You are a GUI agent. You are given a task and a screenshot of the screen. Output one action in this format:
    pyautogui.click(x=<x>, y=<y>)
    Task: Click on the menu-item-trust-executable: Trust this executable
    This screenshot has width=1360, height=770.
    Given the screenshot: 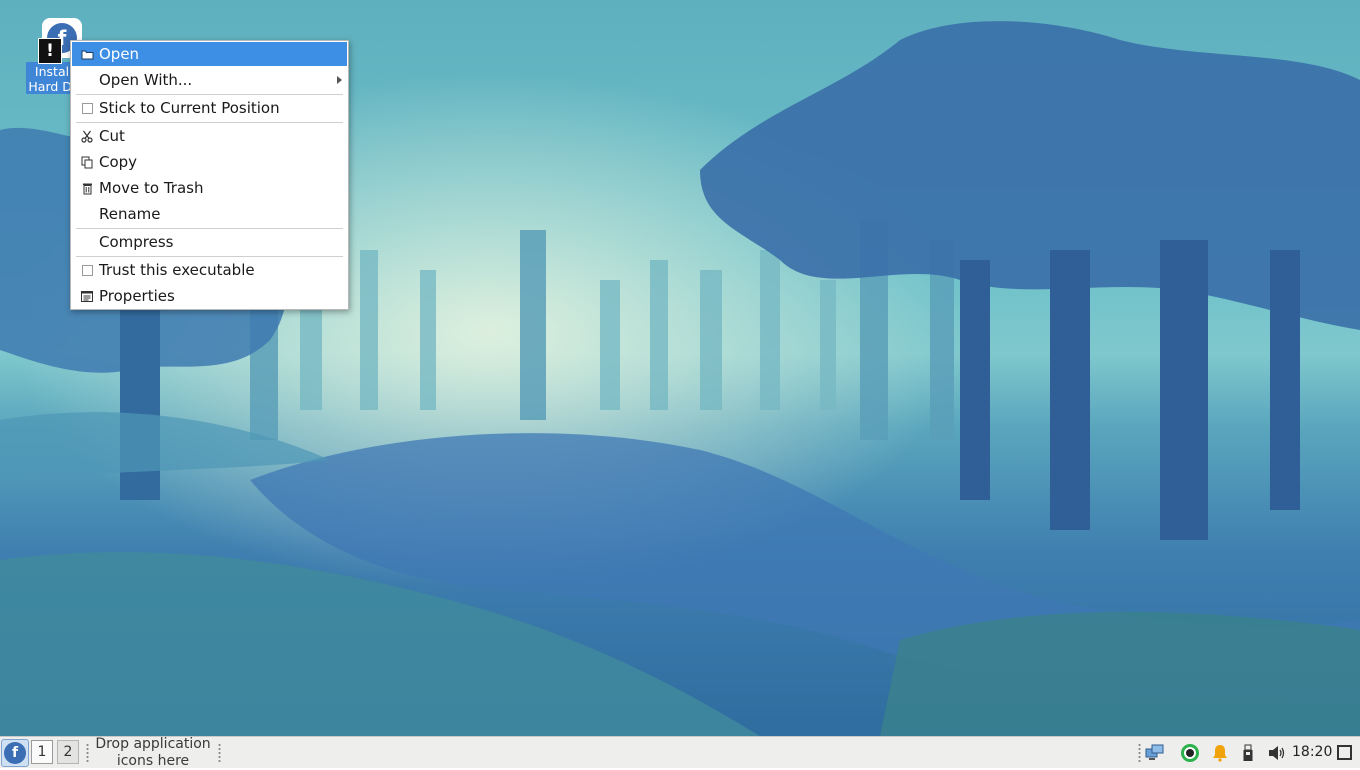 What is the action you would take?
    pyautogui.click(x=209, y=270)
    